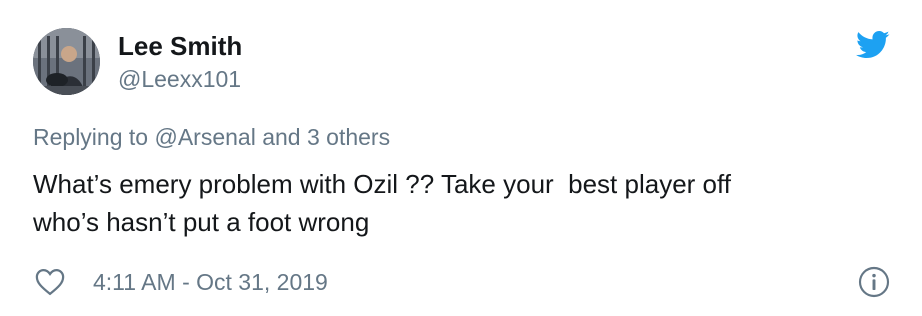 This screenshot has width=922, height=316. What do you see at coordinates (204, 137) in the screenshot?
I see `mention-link: @Arsenal` at bounding box center [204, 137].